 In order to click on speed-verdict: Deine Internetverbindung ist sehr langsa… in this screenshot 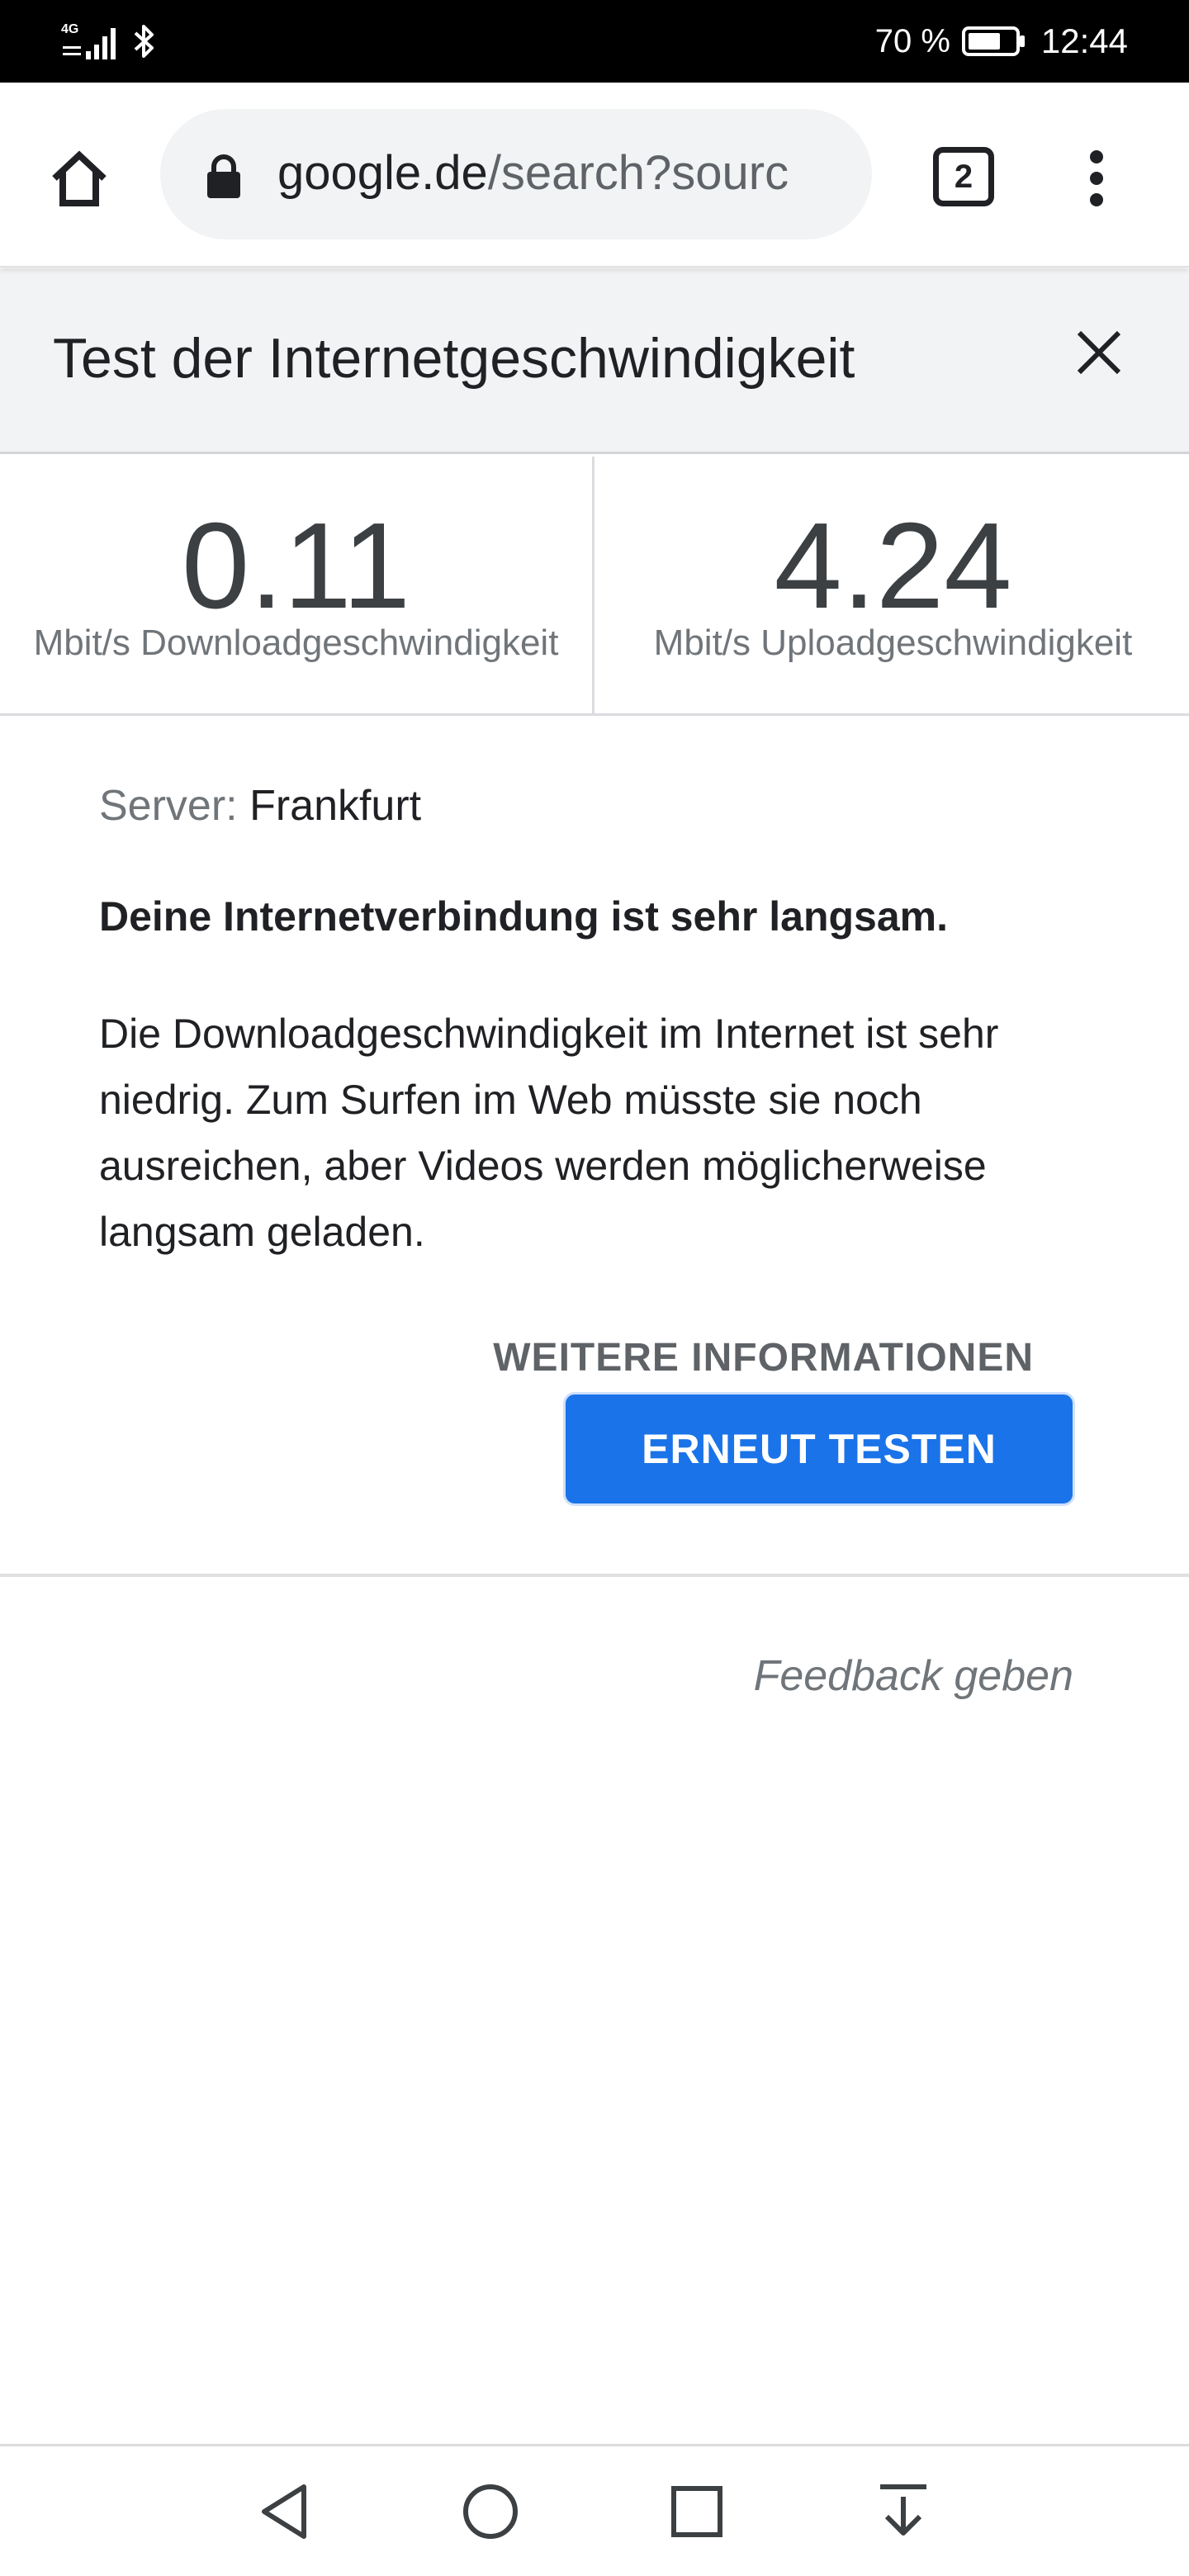, I will do `click(524, 916)`.